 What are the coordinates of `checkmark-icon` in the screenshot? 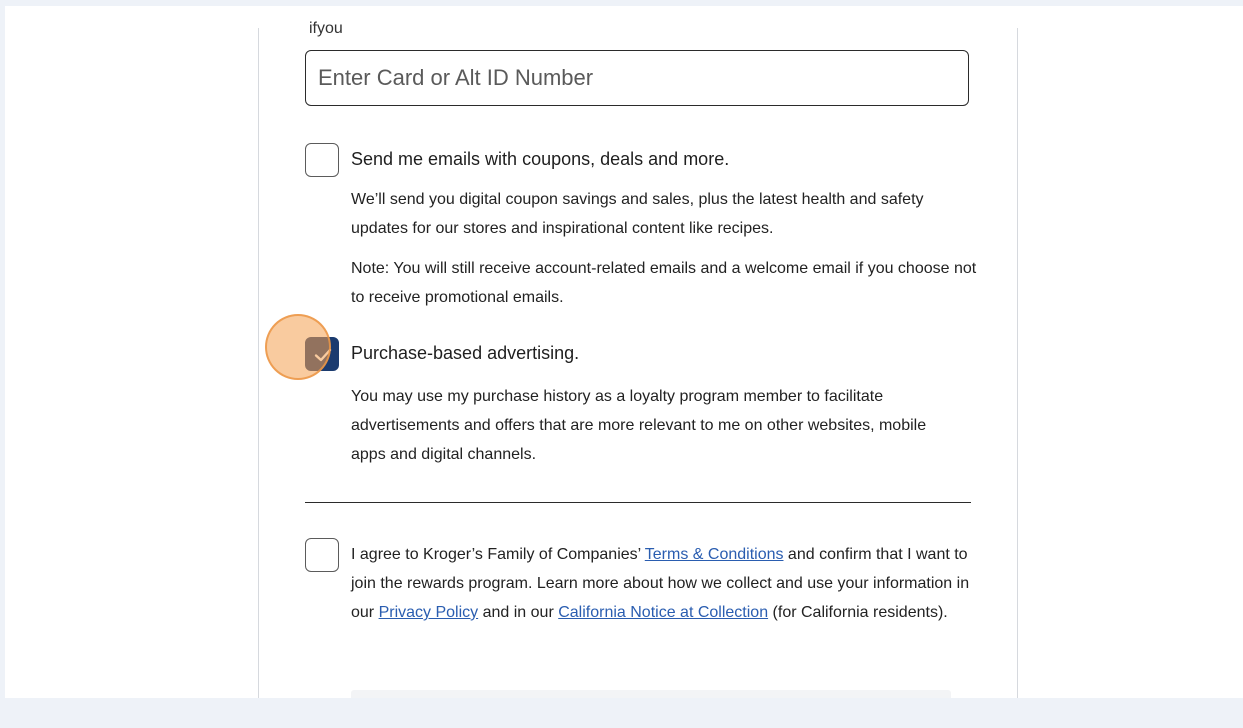 It's located at (323, 355).